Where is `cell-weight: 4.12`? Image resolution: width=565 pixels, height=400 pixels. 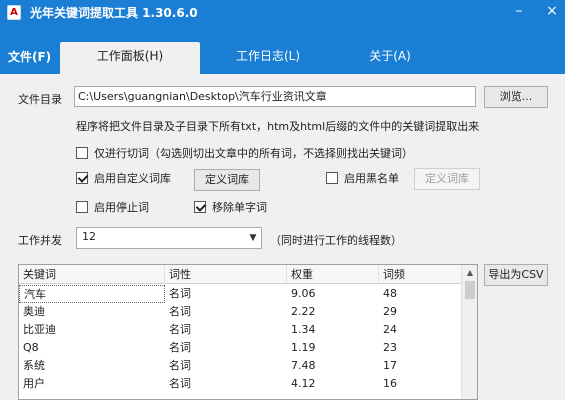
cell-weight: 4.12 is located at coordinates (303, 383).